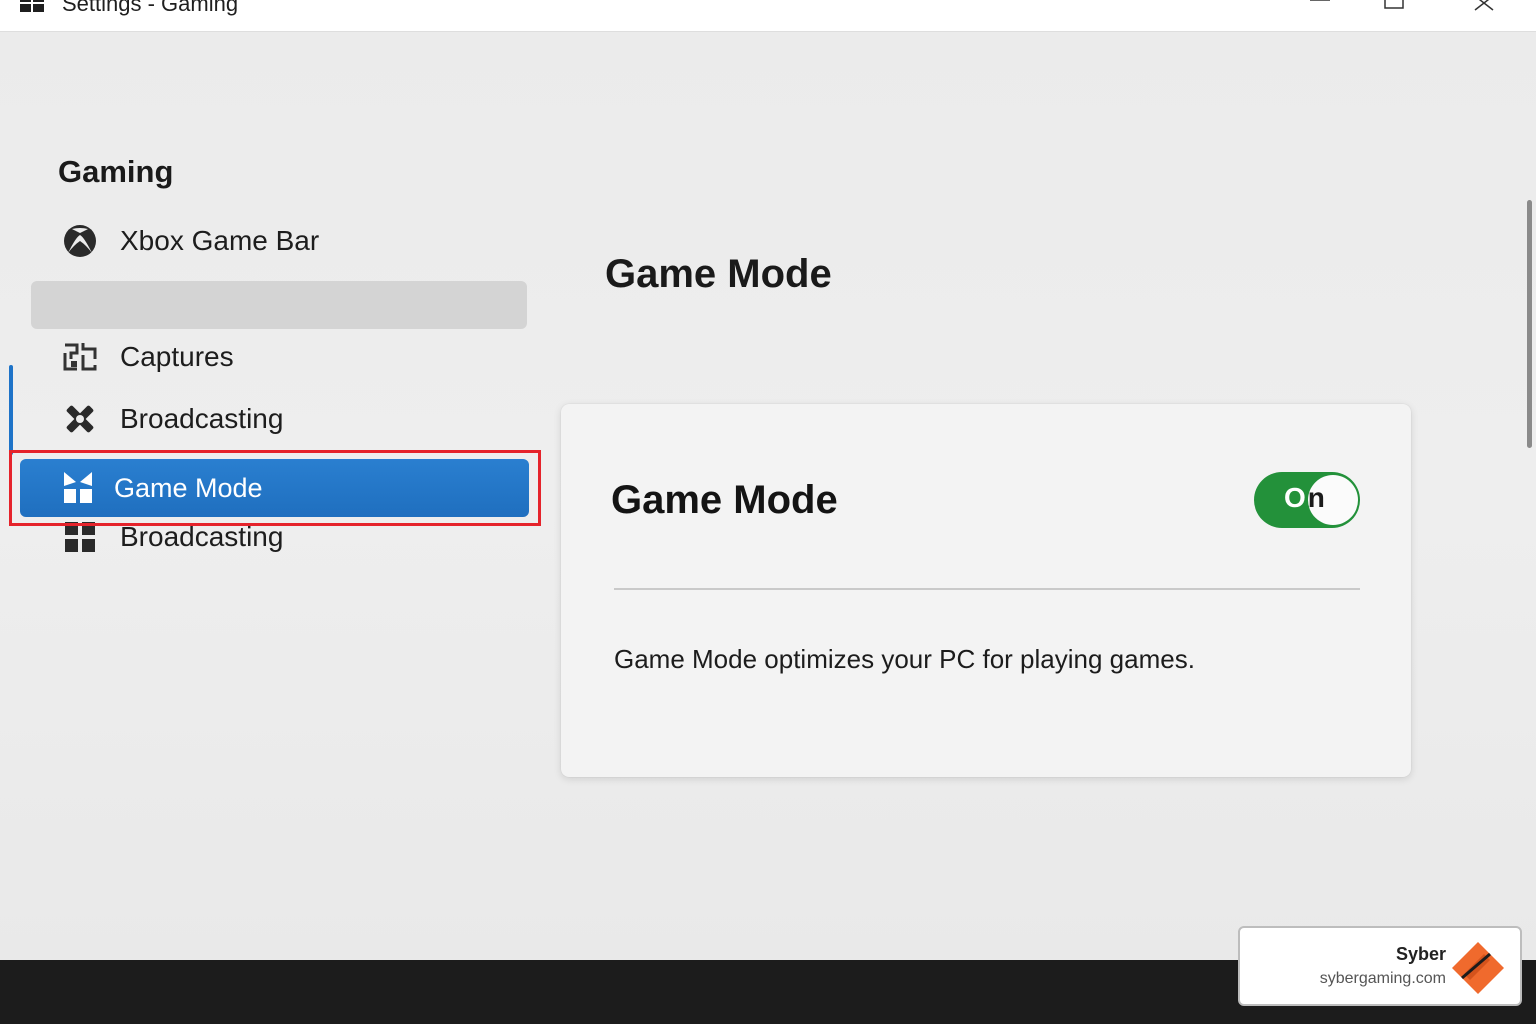 This screenshot has height=1024, width=1536. What do you see at coordinates (1380, 966) in the screenshot?
I see `watermark-badge: Syber sybergaming.com` at bounding box center [1380, 966].